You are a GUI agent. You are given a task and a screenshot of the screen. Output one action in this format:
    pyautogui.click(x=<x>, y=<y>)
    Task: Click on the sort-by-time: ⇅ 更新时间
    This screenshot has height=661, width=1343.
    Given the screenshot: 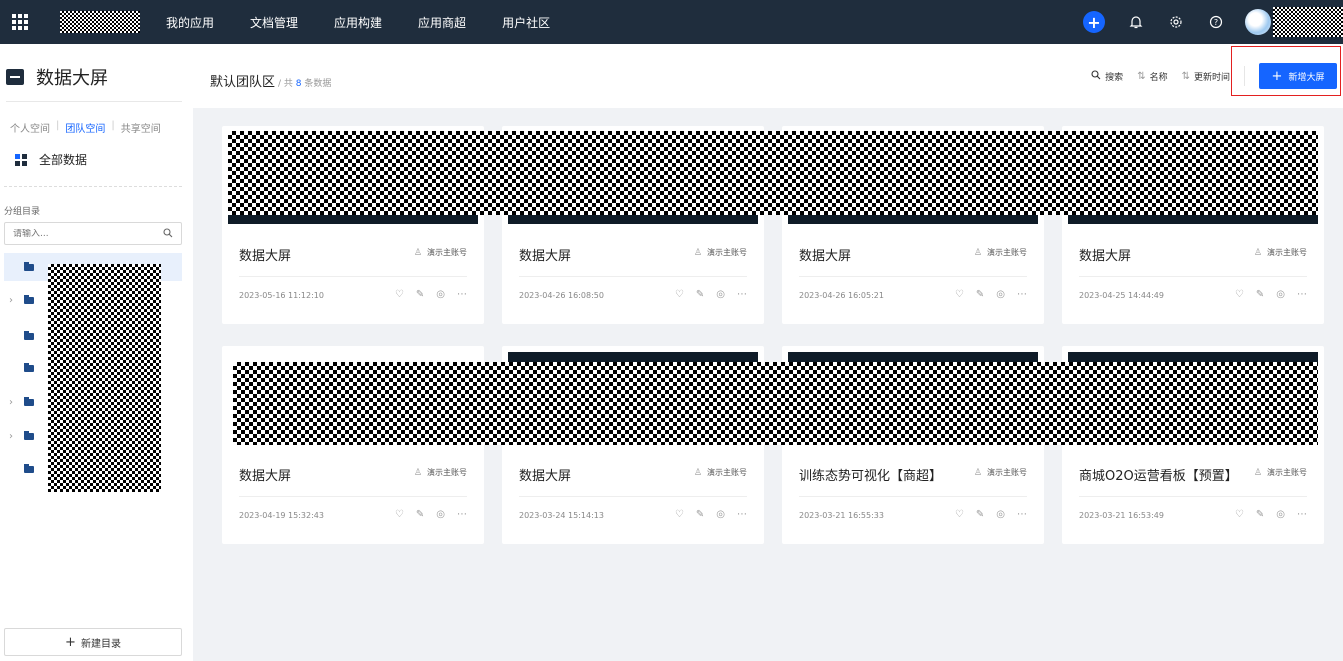 What is the action you would take?
    pyautogui.click(x=1206, y=76)
    